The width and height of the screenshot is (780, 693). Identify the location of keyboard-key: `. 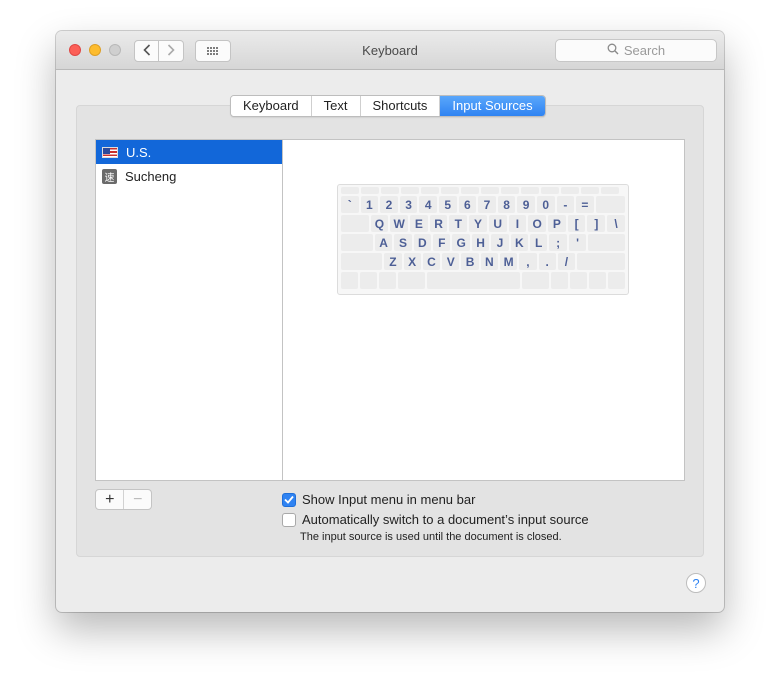
(350, 204).